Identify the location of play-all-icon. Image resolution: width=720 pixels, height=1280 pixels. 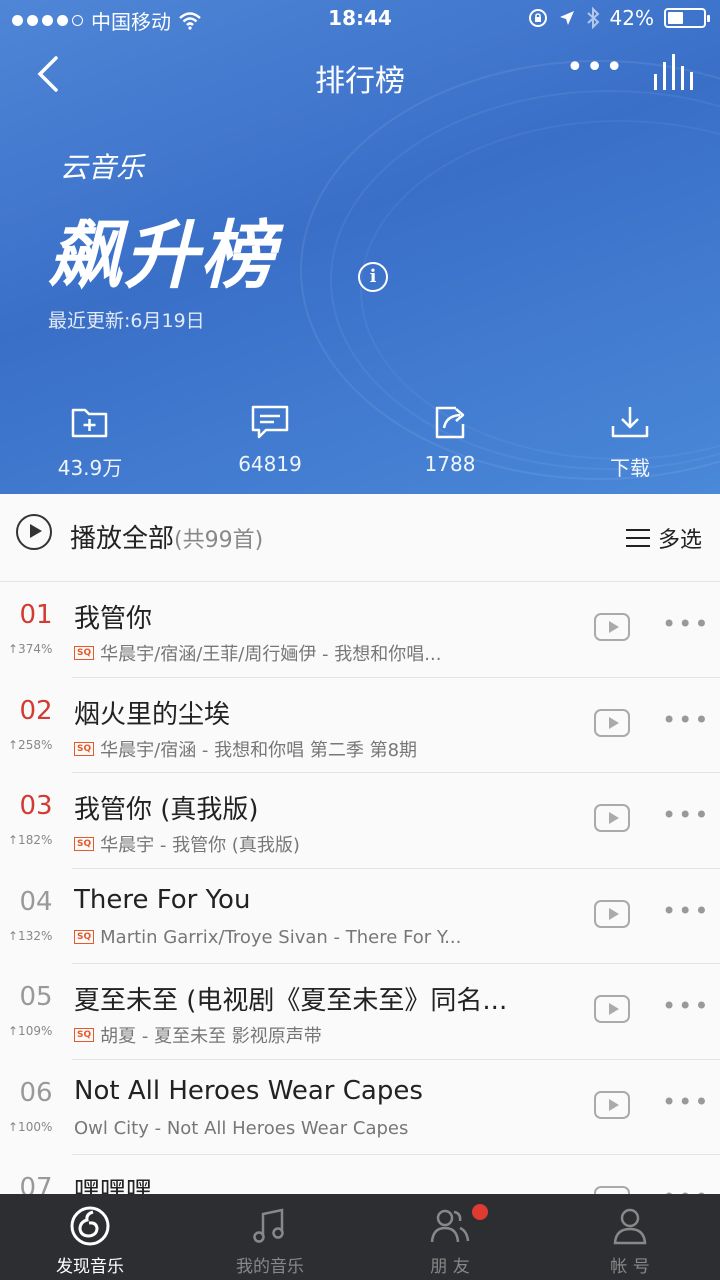
(34, 532).